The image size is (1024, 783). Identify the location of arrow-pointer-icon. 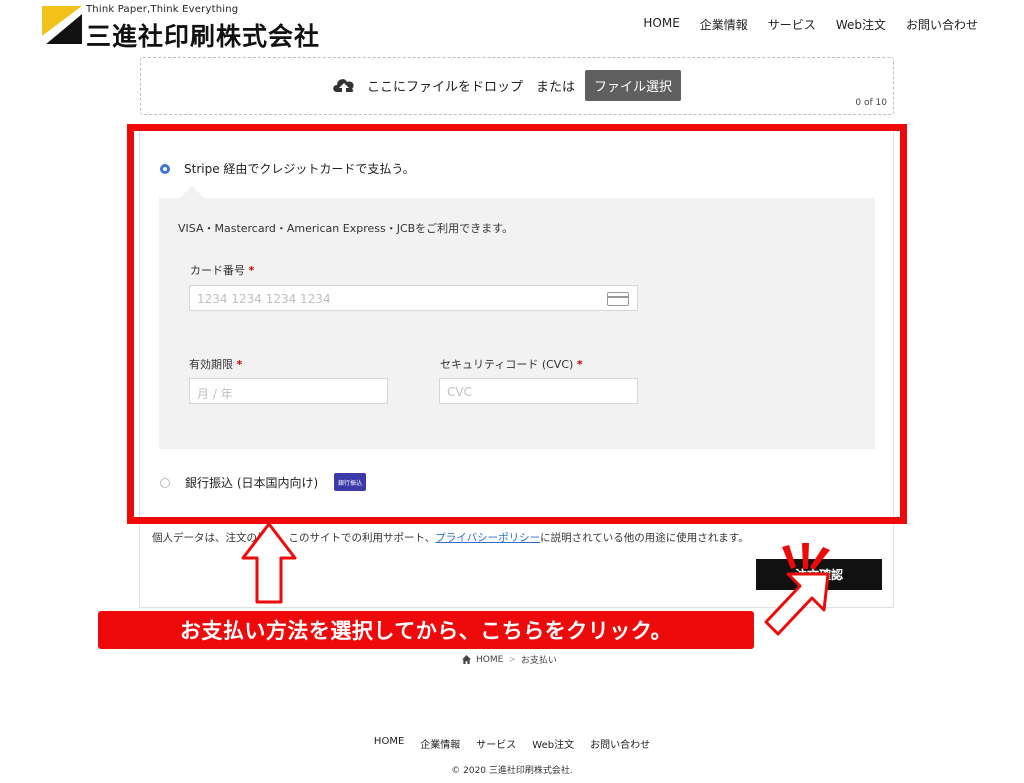
(797, 604).